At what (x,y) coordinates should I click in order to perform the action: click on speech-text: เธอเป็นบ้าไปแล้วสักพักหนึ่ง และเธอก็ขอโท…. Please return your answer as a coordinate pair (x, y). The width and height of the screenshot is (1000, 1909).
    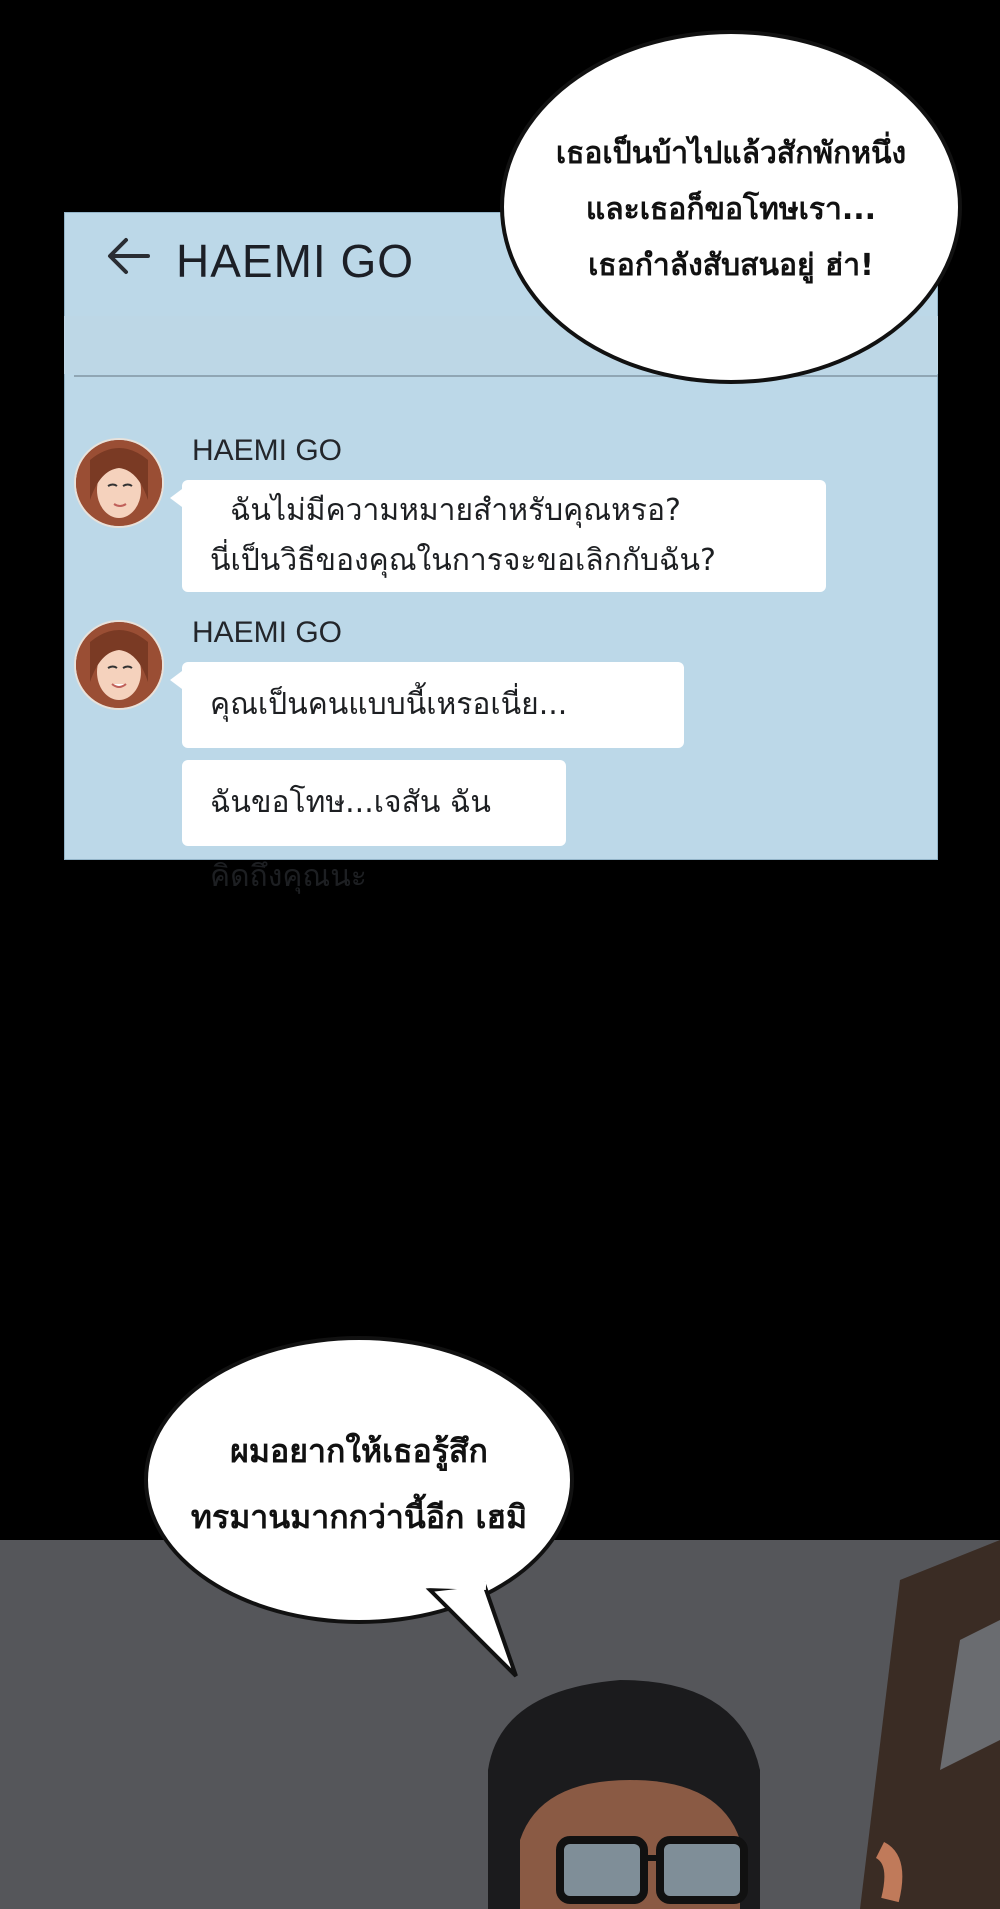
    Looking at the image, I should click on (731, 210).